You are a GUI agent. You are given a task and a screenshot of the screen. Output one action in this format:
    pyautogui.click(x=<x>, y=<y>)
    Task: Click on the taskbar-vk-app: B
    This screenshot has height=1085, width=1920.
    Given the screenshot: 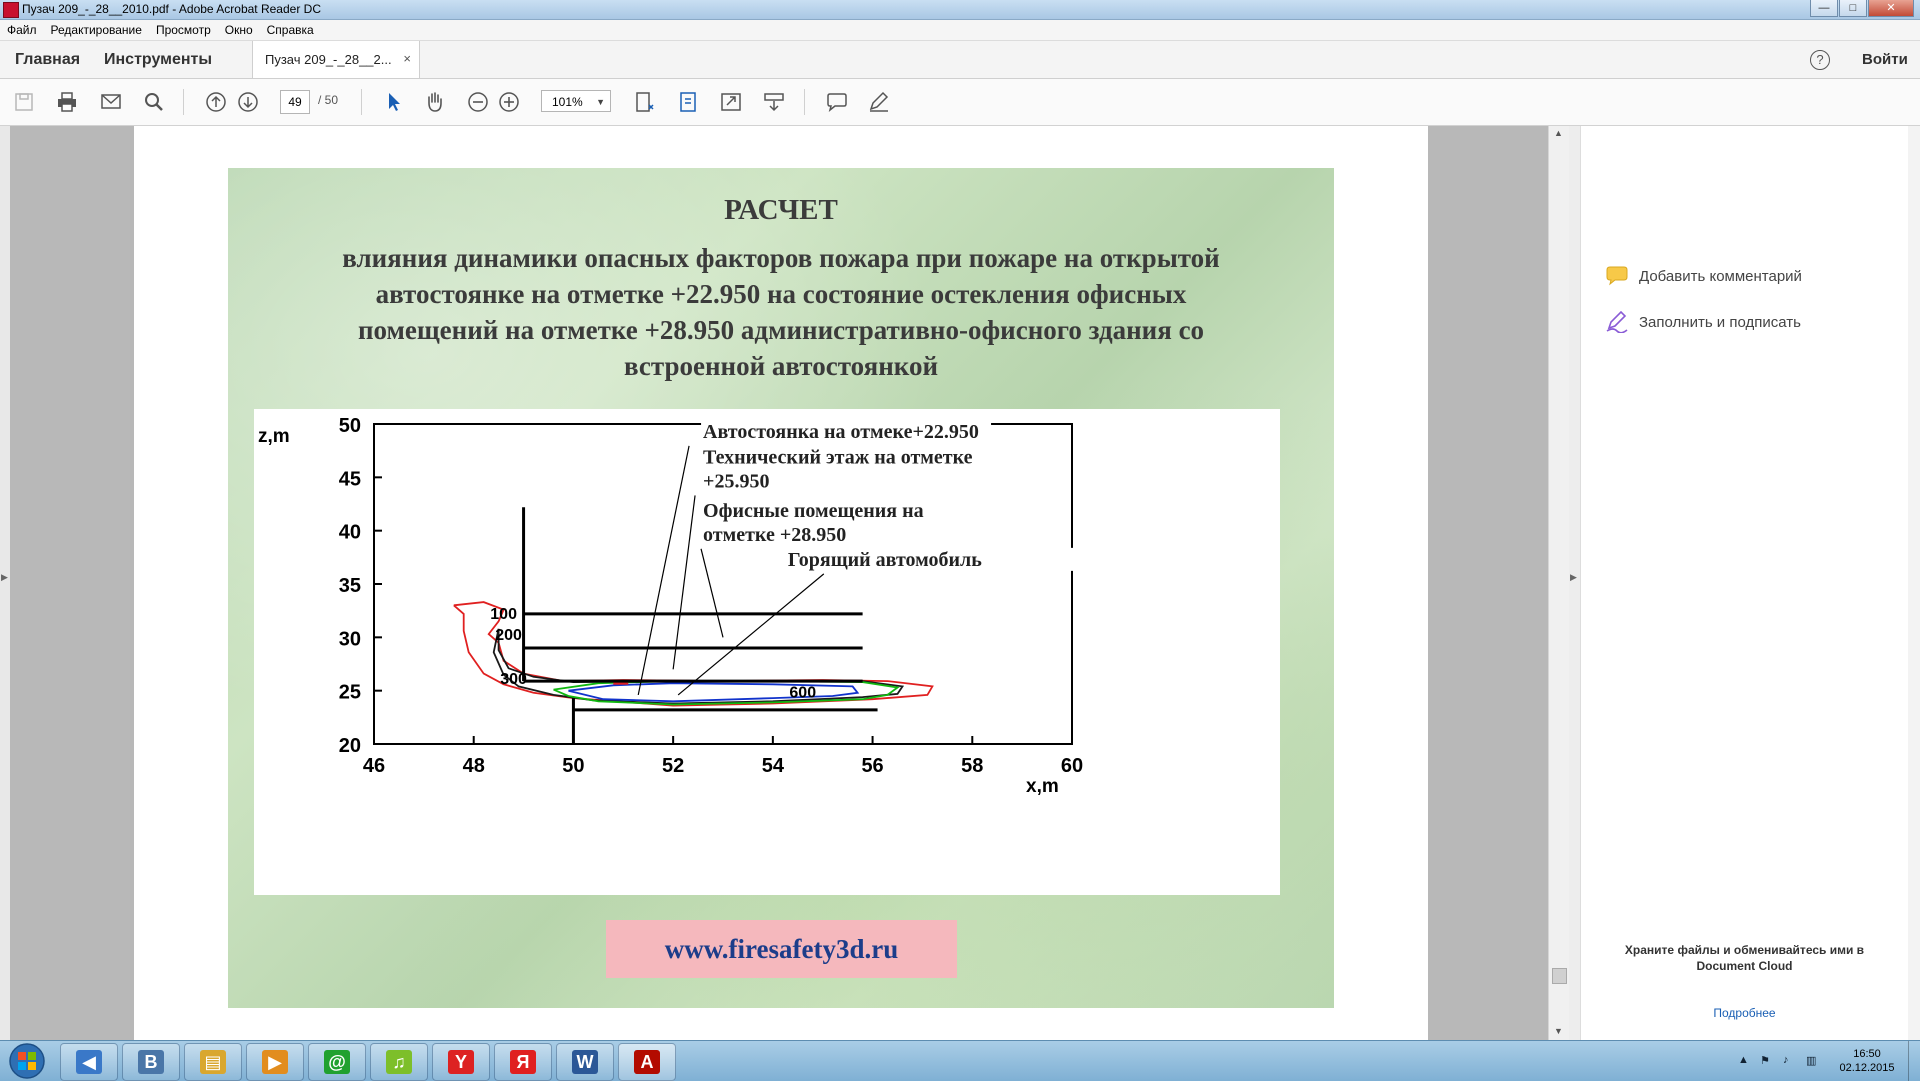 What is the action you would take?
    pyautogui.click(x=151, y=1062)
    